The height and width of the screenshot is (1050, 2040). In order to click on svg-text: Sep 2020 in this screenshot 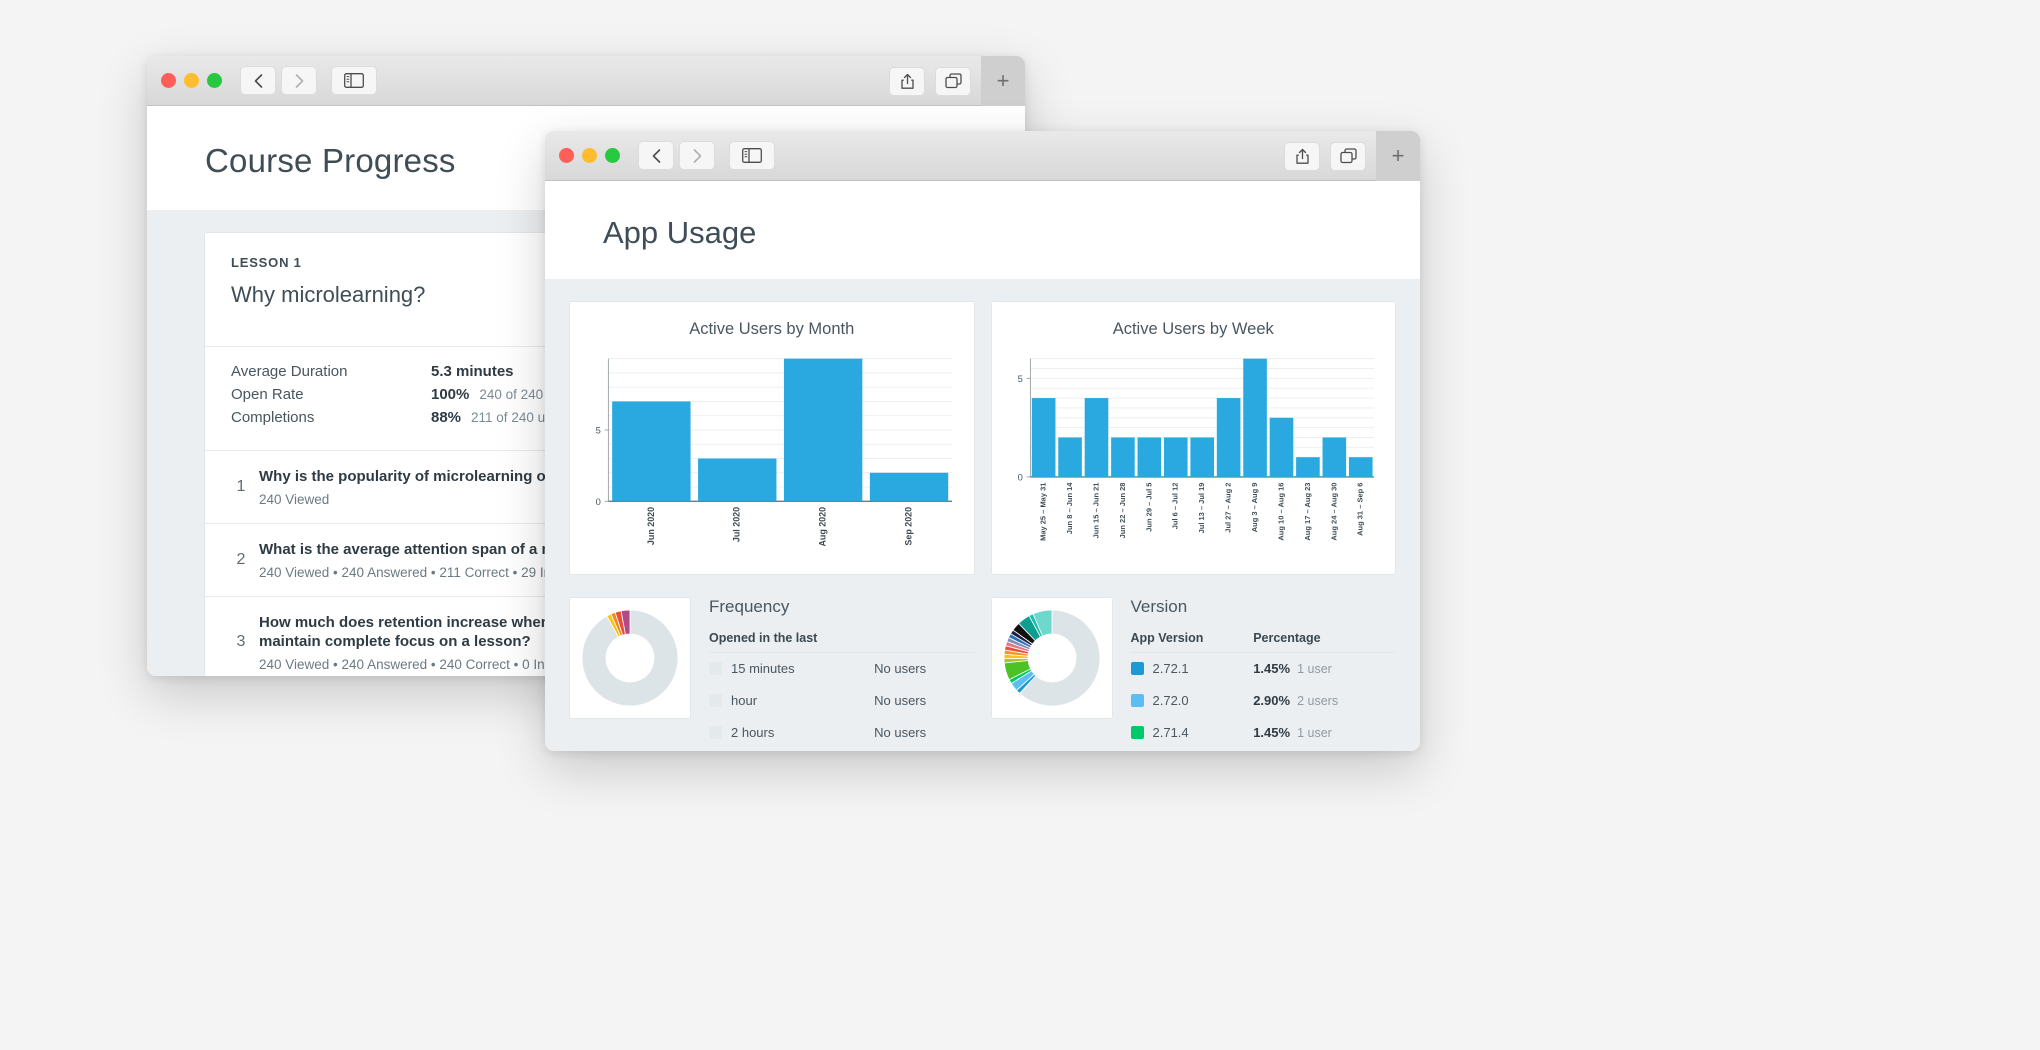, I will do `click(908, 526)`.